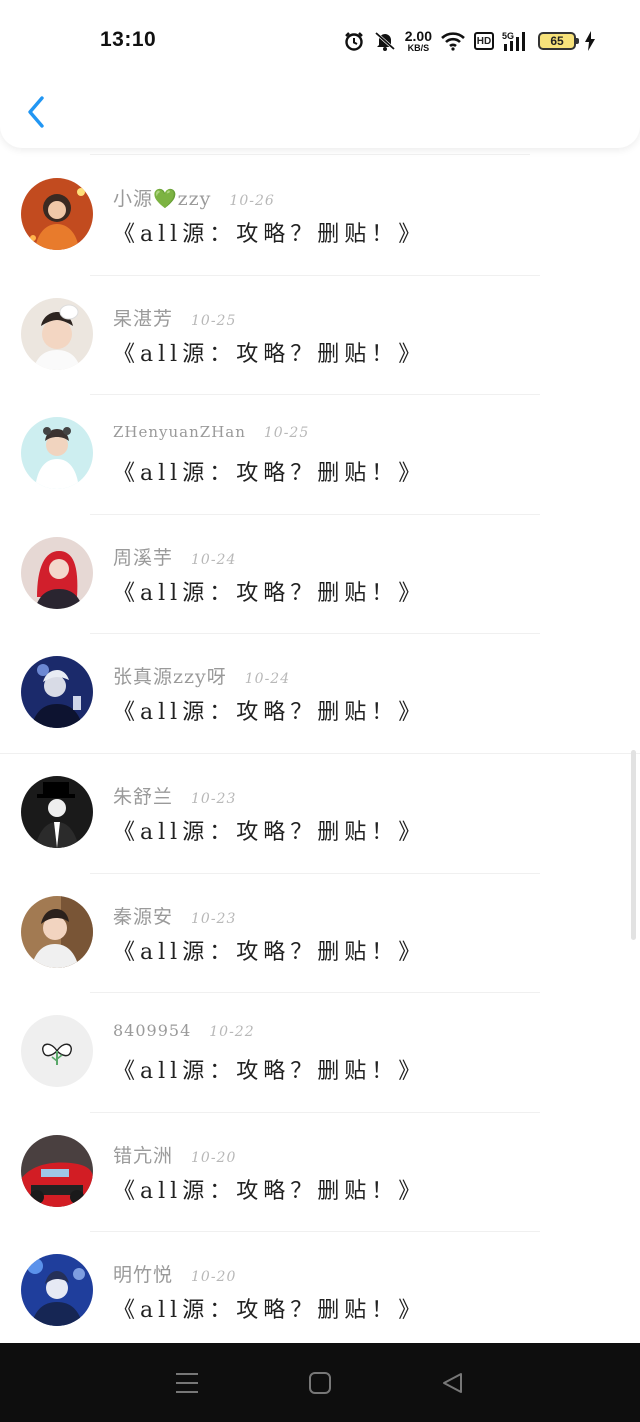  I want to click on username: 张真源zzy呀, so click(170, 675).